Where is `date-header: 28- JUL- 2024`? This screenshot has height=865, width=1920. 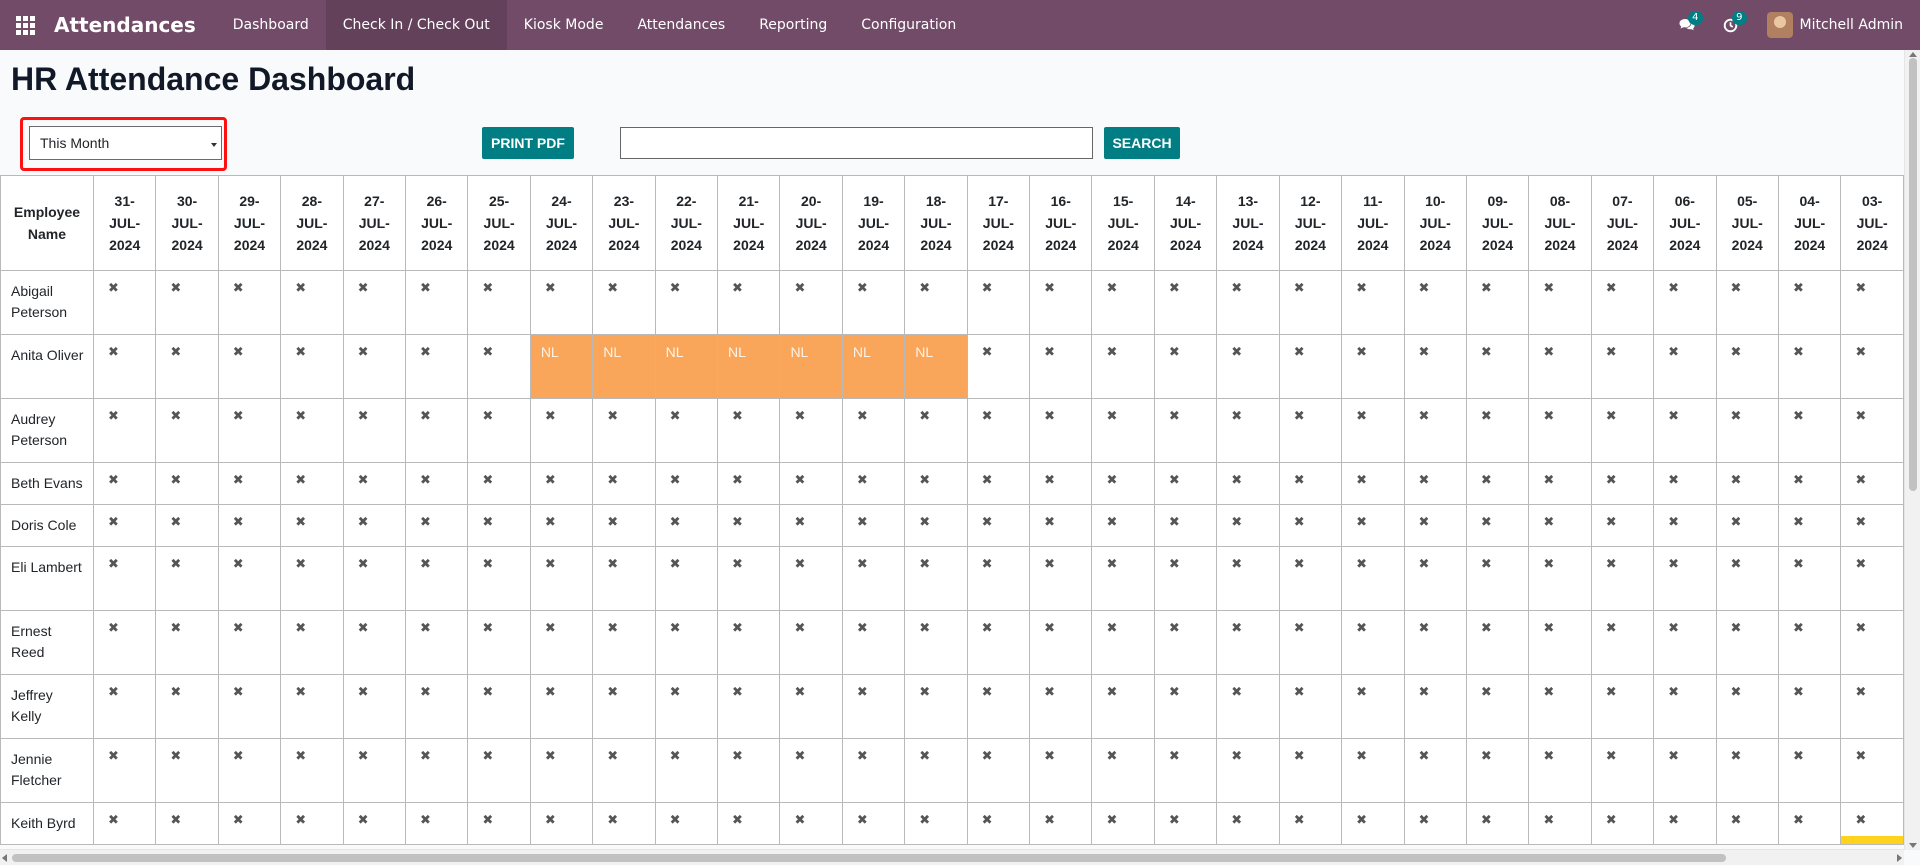
date-header: 28- JUL- 2024 is located at coordinates (312, 223).